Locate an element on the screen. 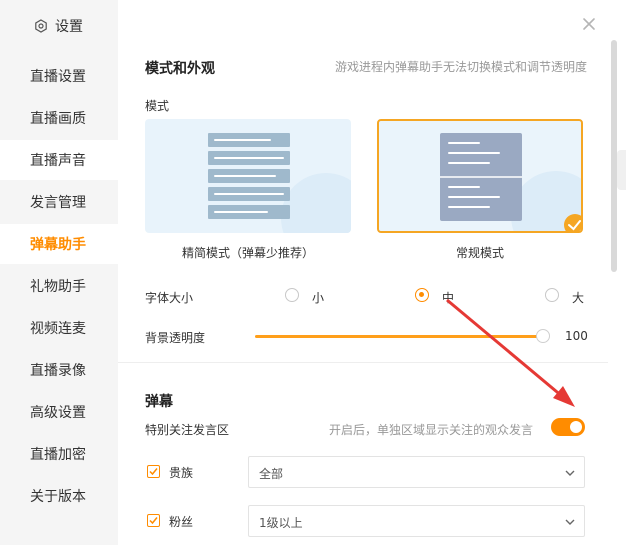 The image size is (626, 545). font-size-large-radio is located at coordinates (552, 295).